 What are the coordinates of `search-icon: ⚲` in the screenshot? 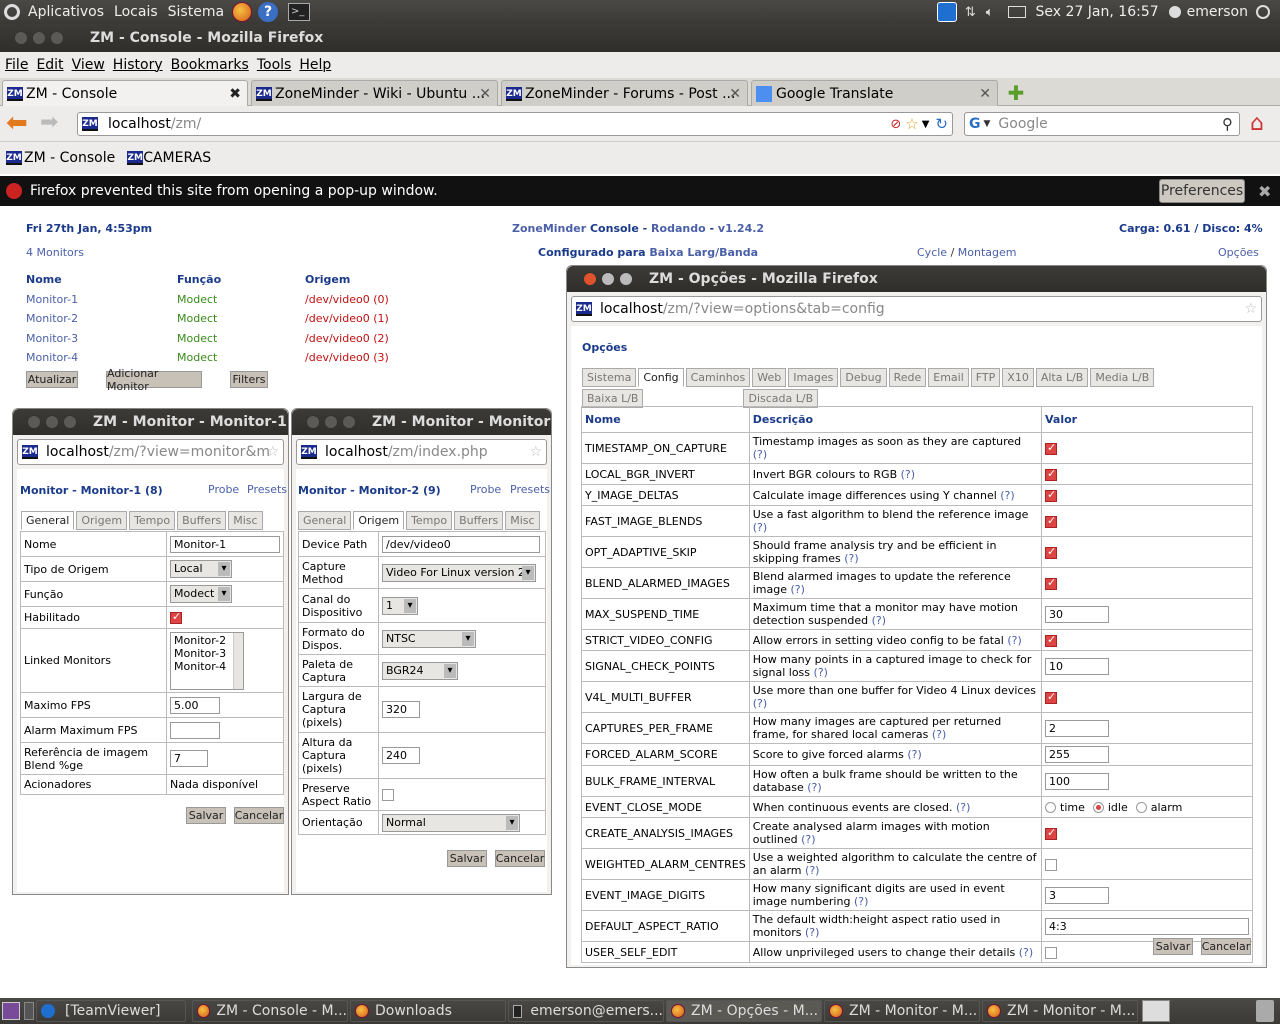 It's located at (1227, 124).